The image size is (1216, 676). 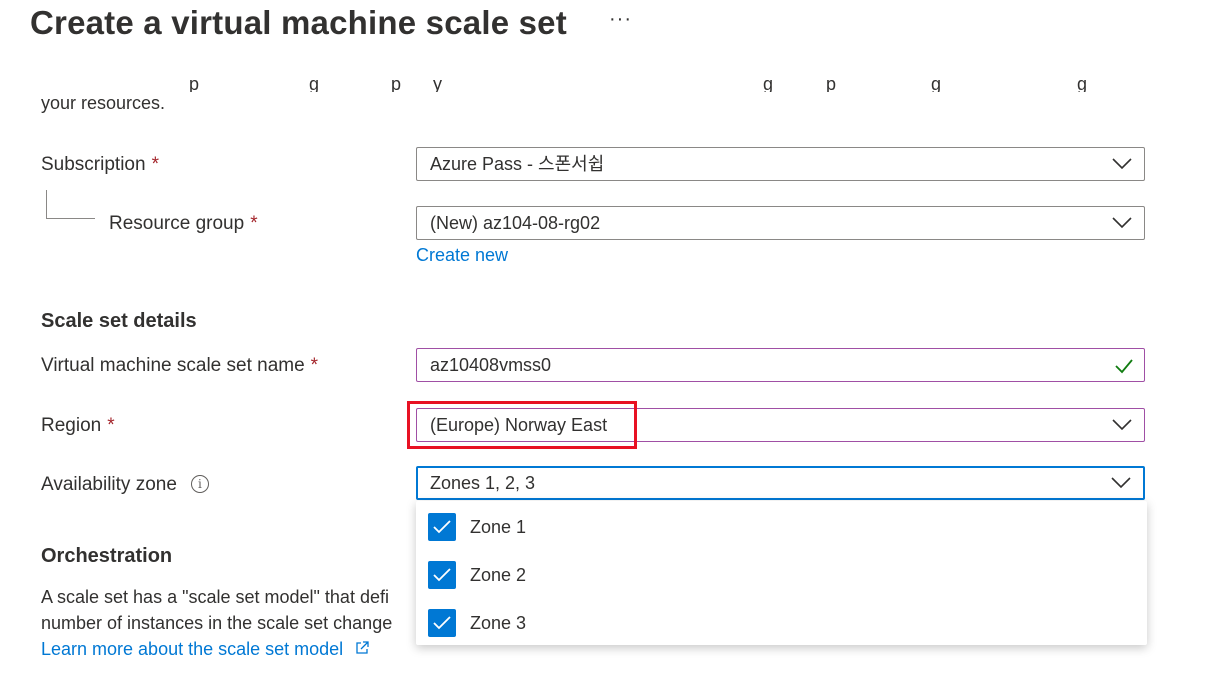 I want to click on zone-option-label: Zone 1, so click(x=498, y=527).